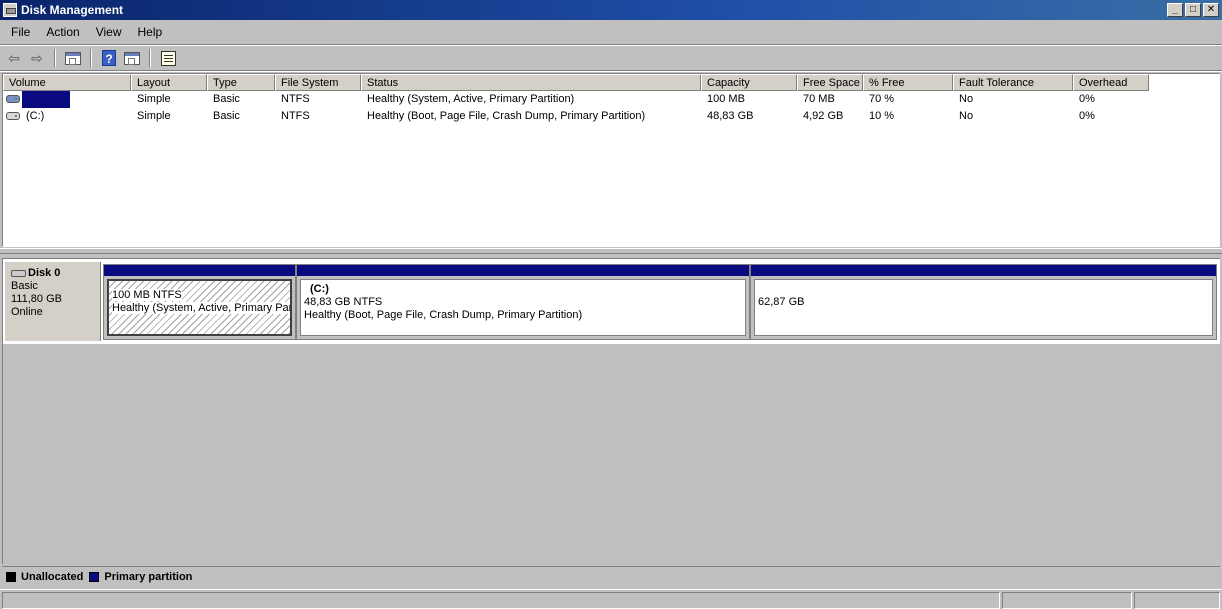 The width and height of the screenshot is (1222, 609). What do you see at coordinates (52, 576) in the screenshot?
I see `legend-label: Unallocated` at bounding box center [52, 576].